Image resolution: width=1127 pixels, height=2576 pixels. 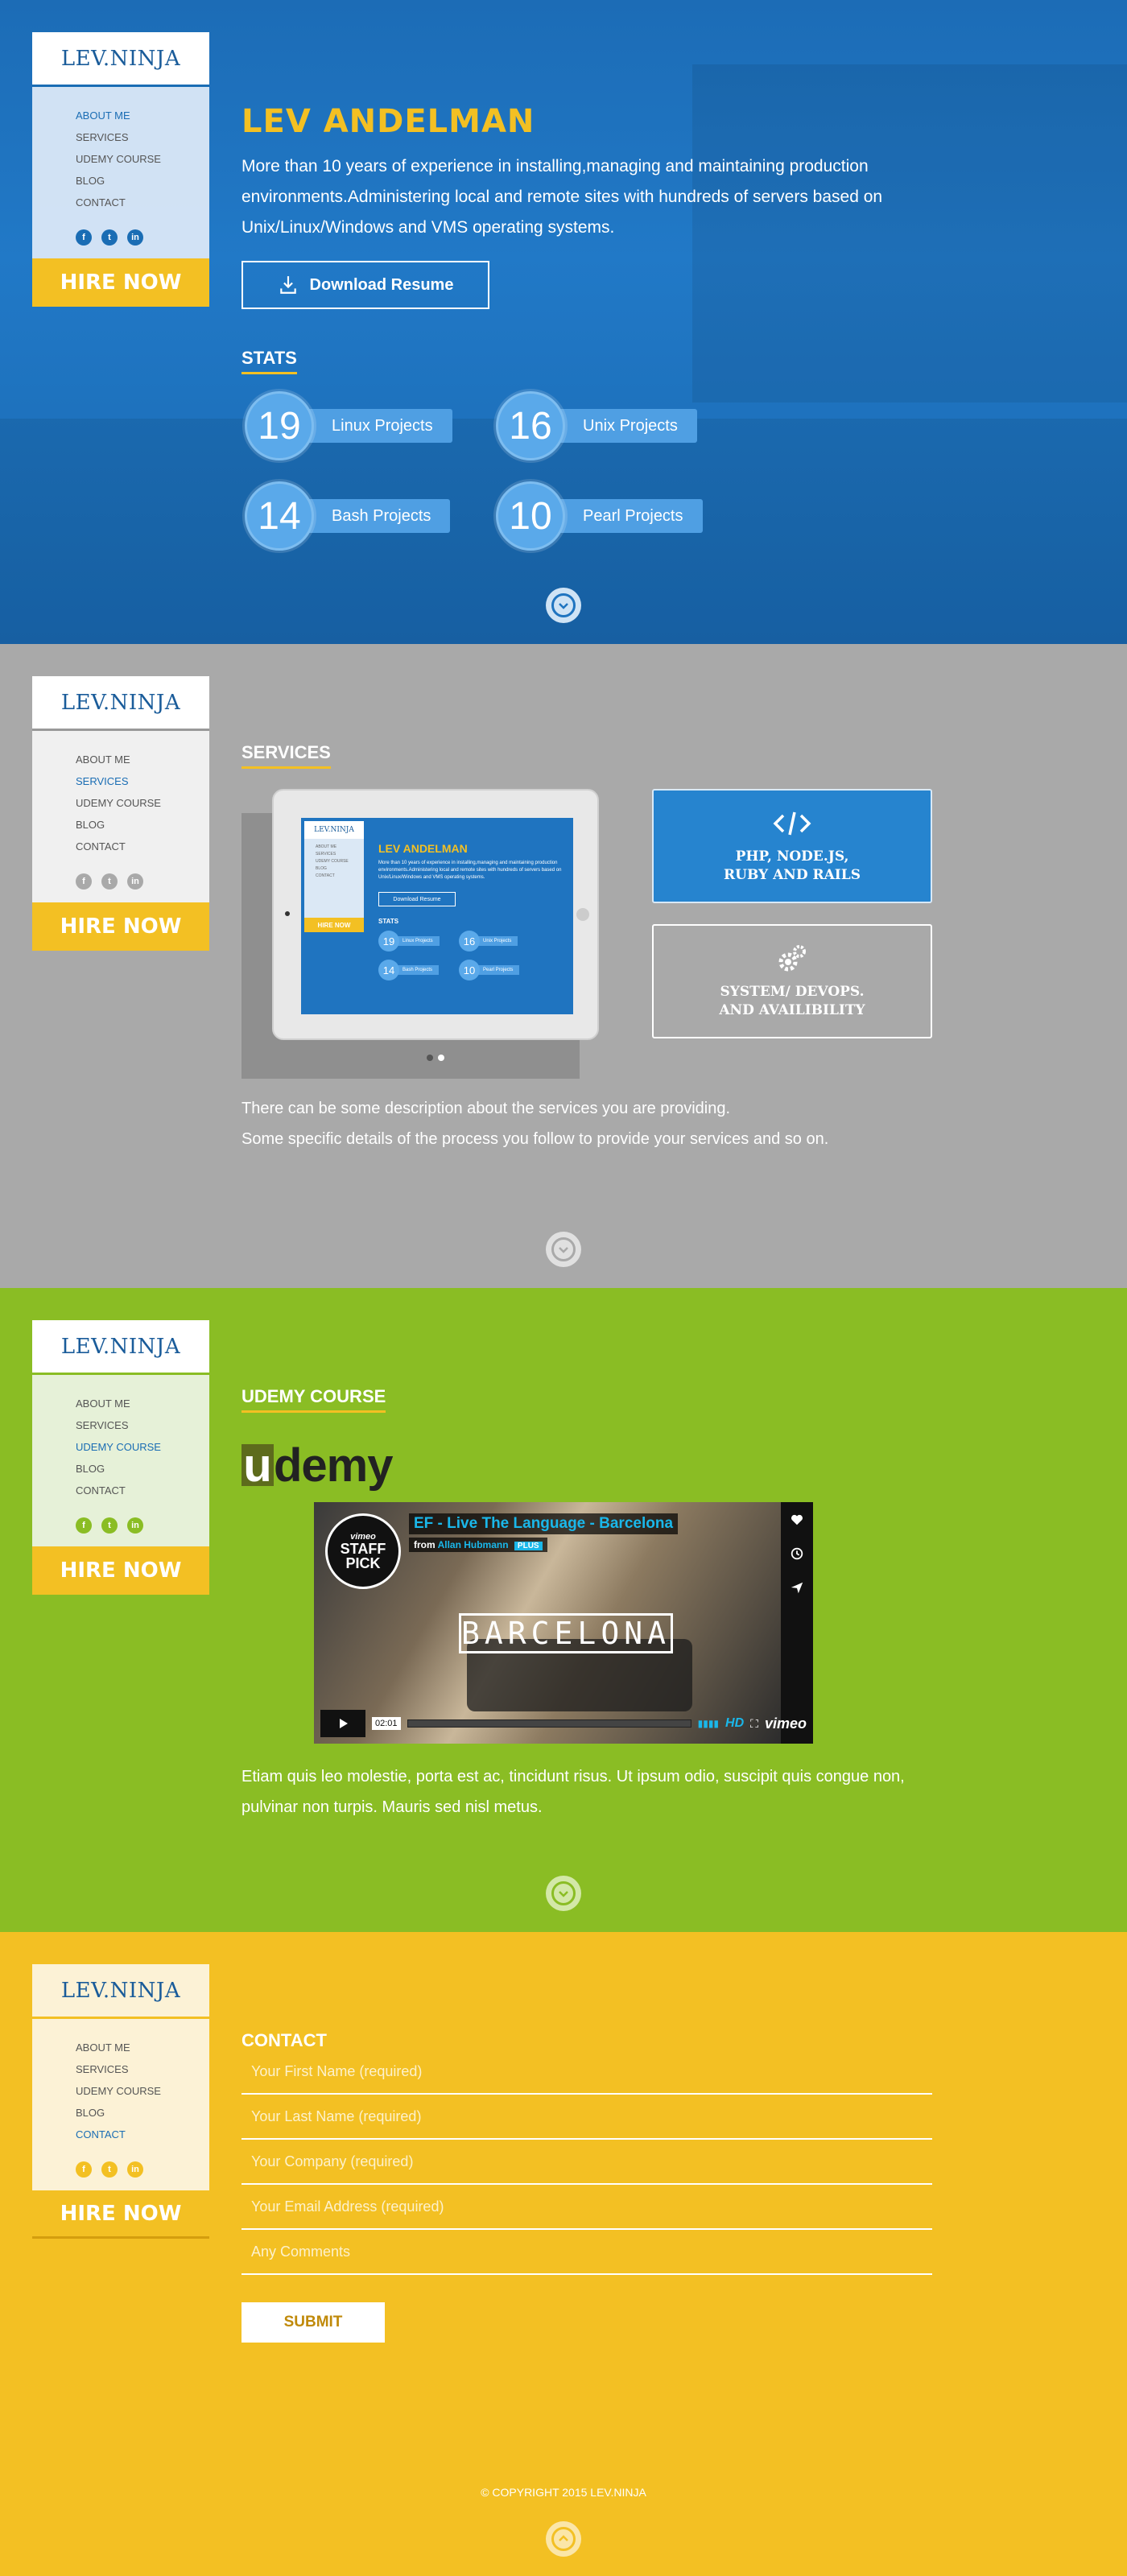 I want to click on video-title: EF - Live The Language - Barcelona, so click(x=544, y=1523).